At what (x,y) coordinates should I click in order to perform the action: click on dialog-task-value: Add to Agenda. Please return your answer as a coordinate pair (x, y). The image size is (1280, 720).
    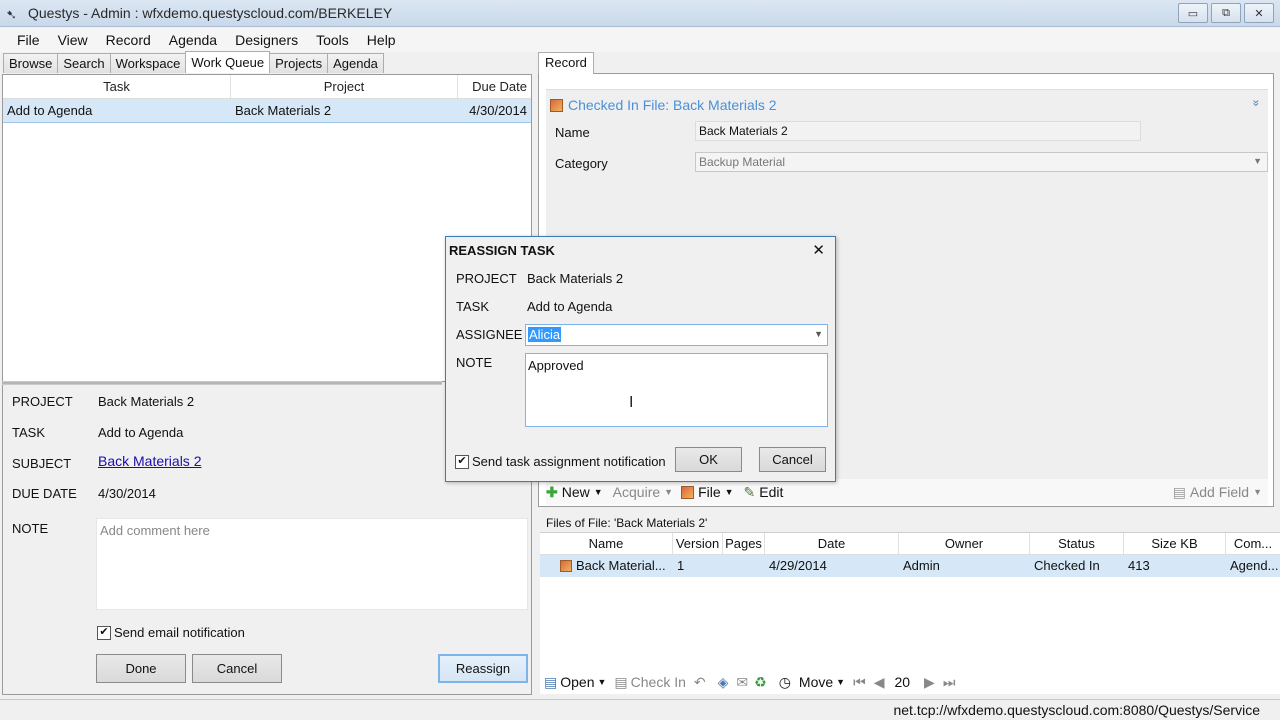
    Looking at the image, I should click on (570, 306).